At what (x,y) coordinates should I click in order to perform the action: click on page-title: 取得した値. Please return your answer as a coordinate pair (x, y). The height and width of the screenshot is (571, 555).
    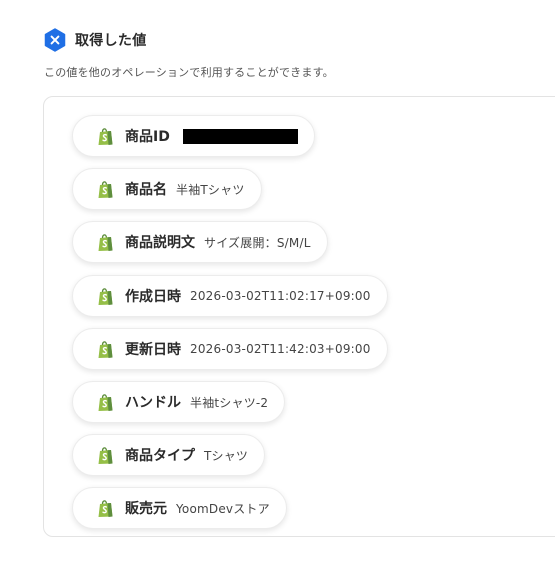
    Looking at the image, I should click on (111, 41).